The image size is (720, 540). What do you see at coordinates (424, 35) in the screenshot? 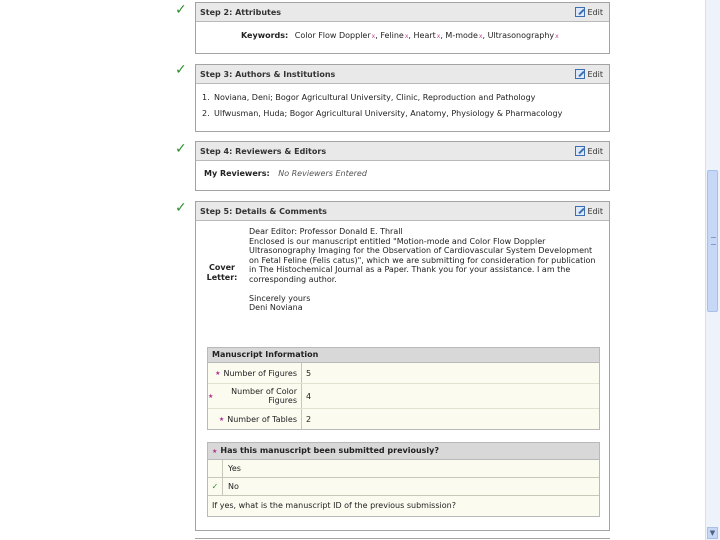
I see `keyword: Heart` at bounding box center [424, 35].